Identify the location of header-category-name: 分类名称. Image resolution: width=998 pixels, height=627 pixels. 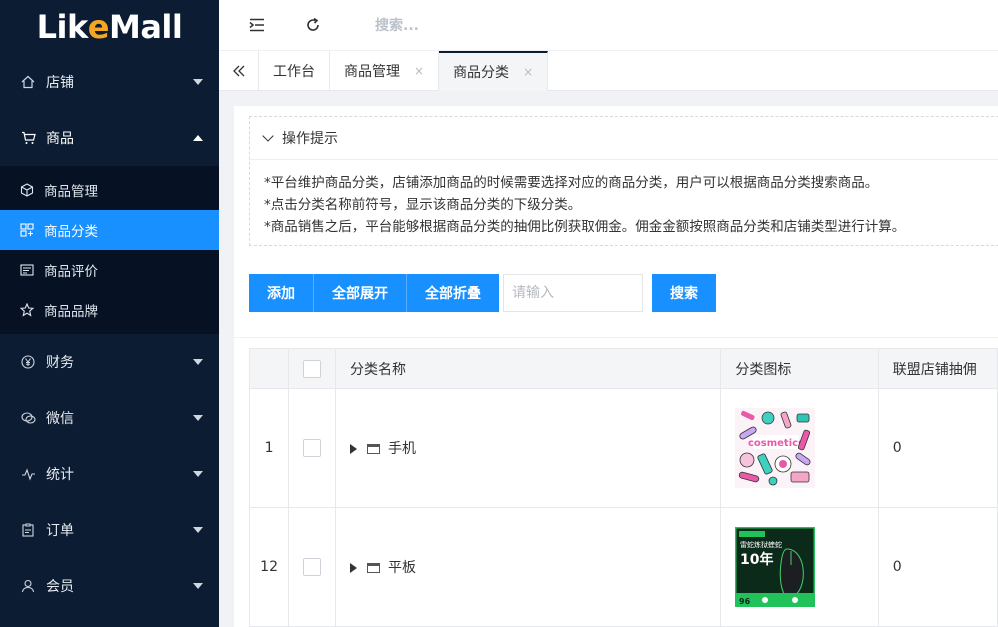
(528, 368).